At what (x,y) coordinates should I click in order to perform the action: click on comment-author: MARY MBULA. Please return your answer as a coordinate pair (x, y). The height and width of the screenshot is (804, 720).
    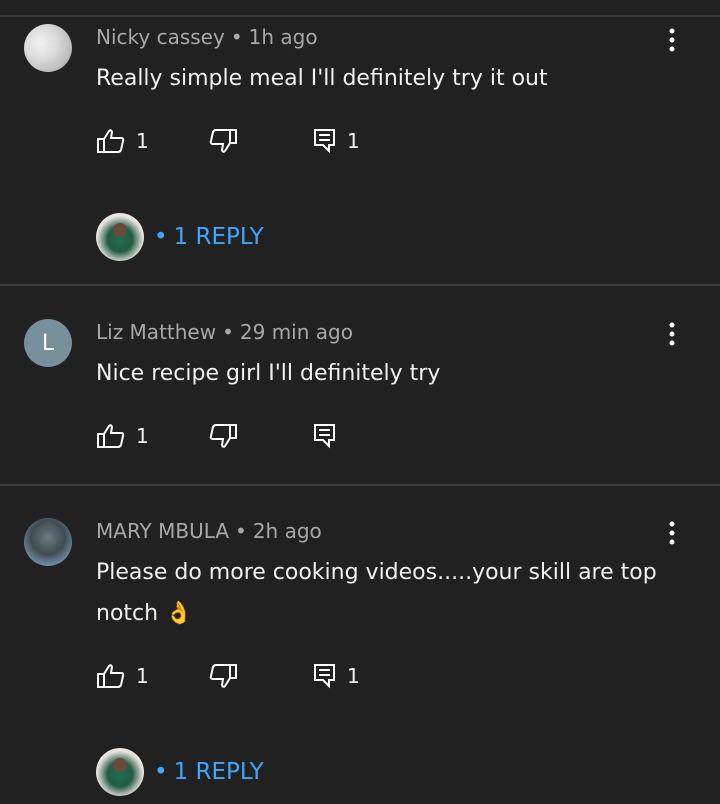
    Looking at the image, I should click on (162, 531).